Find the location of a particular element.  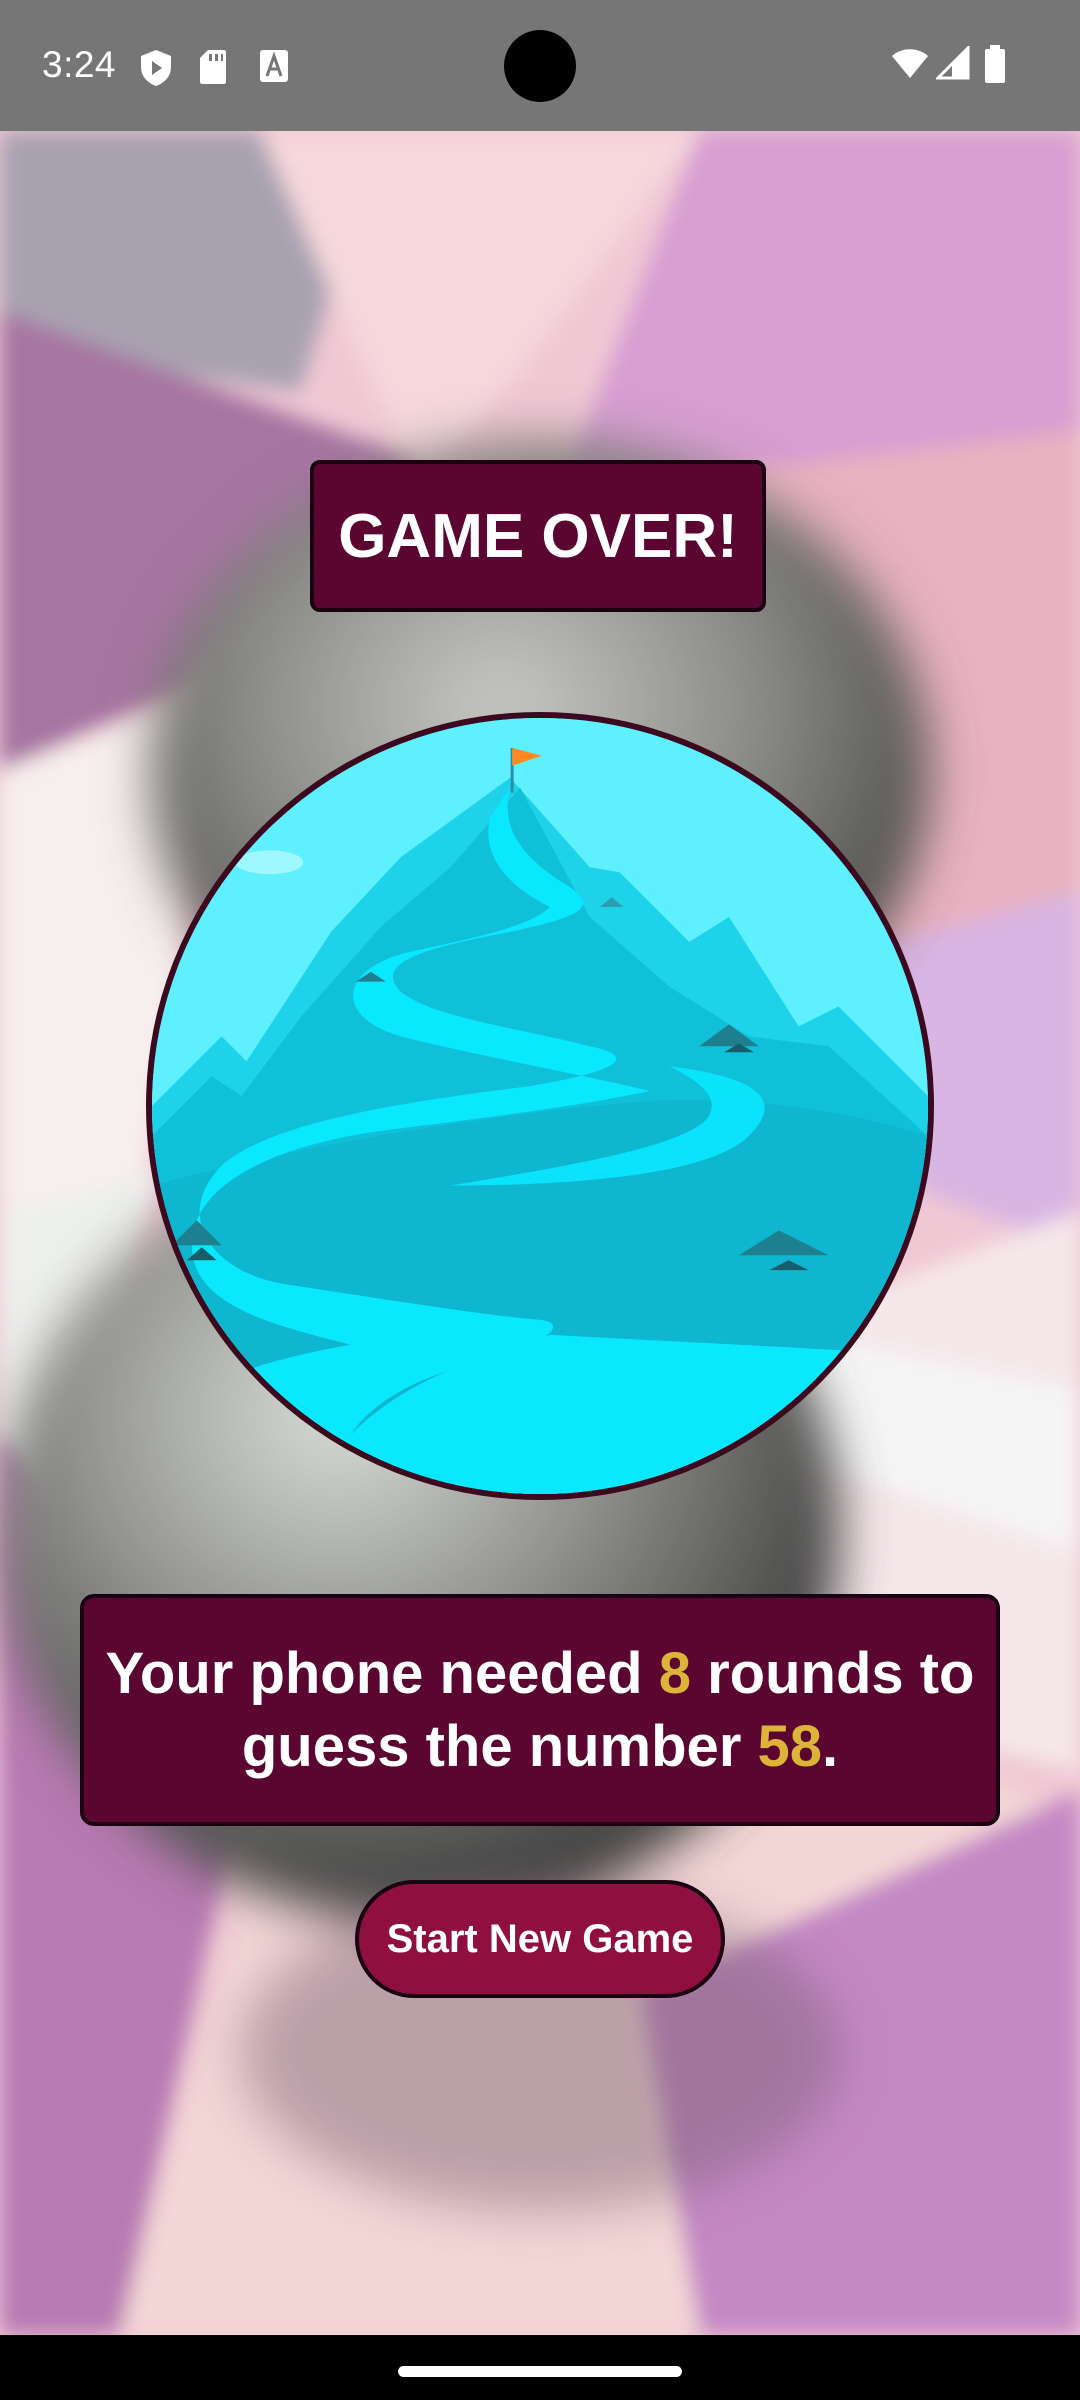

status-time: 3:24 is located at coordinates (79, 64).